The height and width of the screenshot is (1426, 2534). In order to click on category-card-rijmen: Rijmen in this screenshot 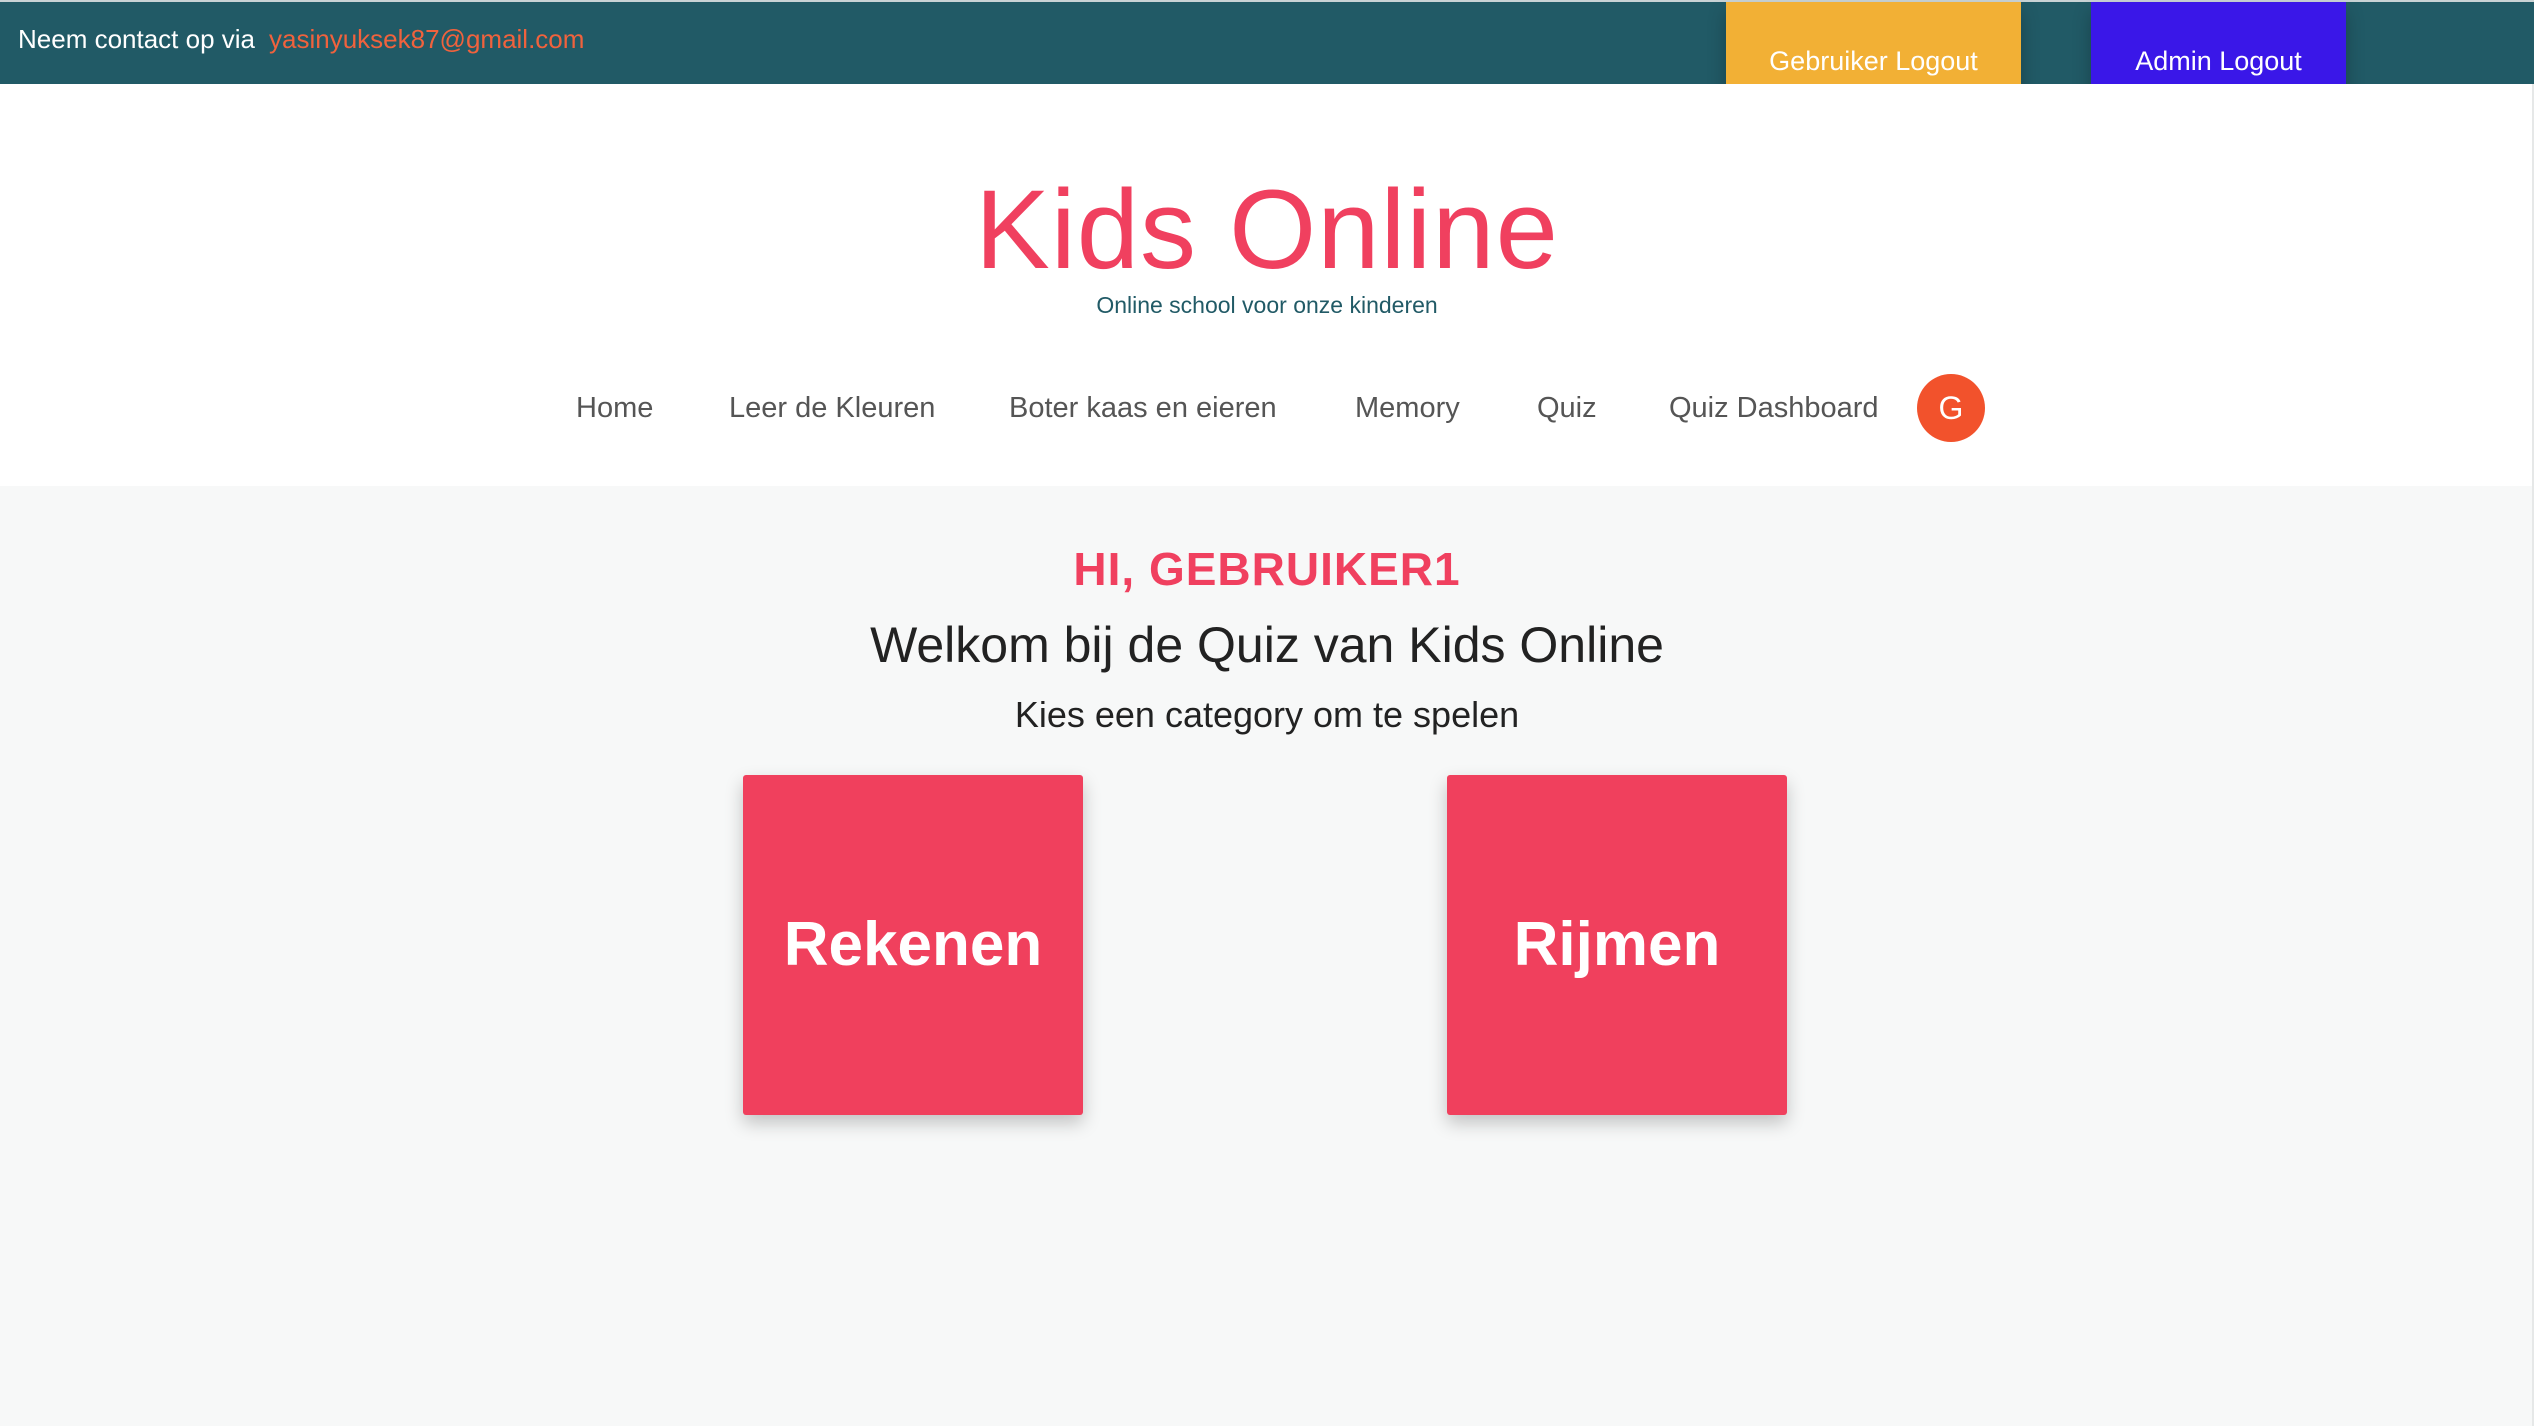, I will do `click(1617, 945)`.